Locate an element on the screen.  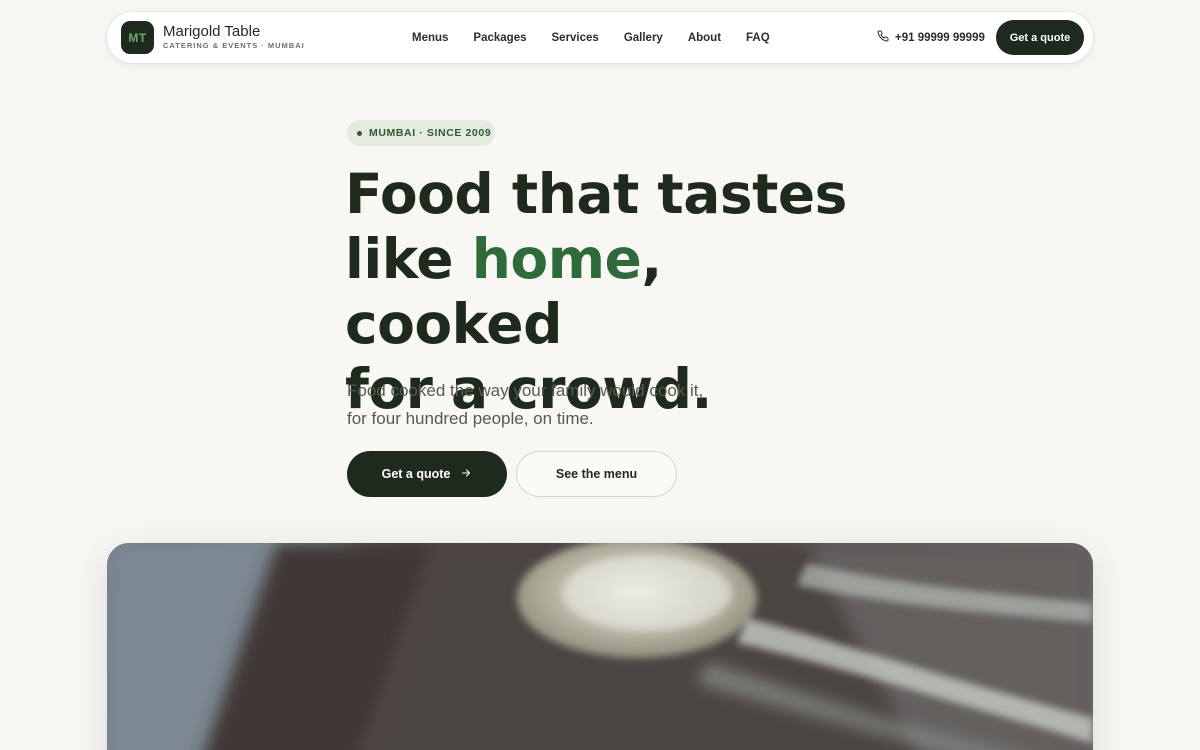
brand-tagline: CATERING & EVENTS · MUMBAI is located at coordinates (234, 45).